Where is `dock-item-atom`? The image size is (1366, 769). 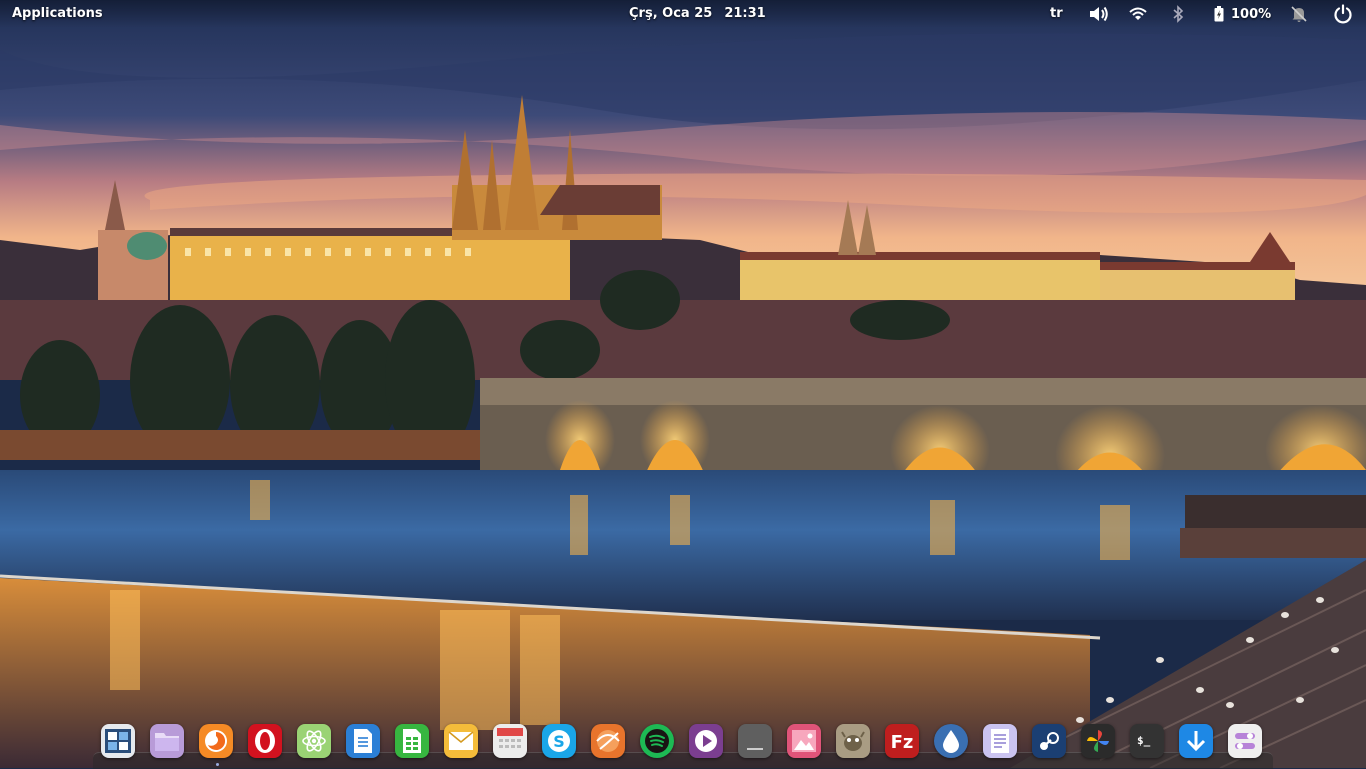 dock-item-atom is located at coordinates (314, 741).